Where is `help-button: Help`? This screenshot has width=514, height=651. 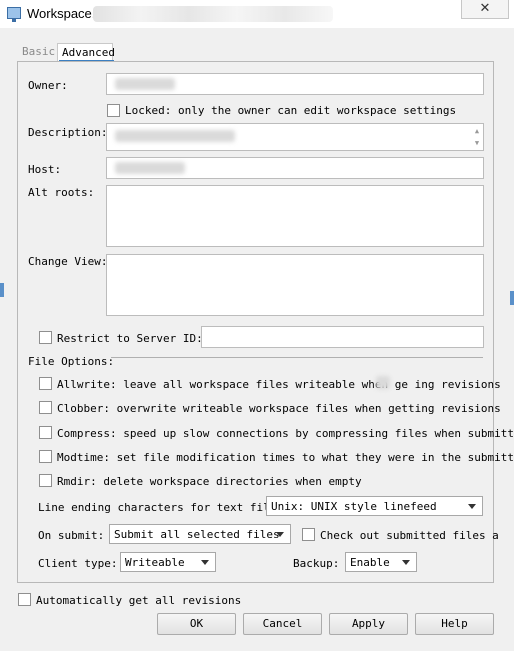 help-button: Help is located at coordinates (454, 624).